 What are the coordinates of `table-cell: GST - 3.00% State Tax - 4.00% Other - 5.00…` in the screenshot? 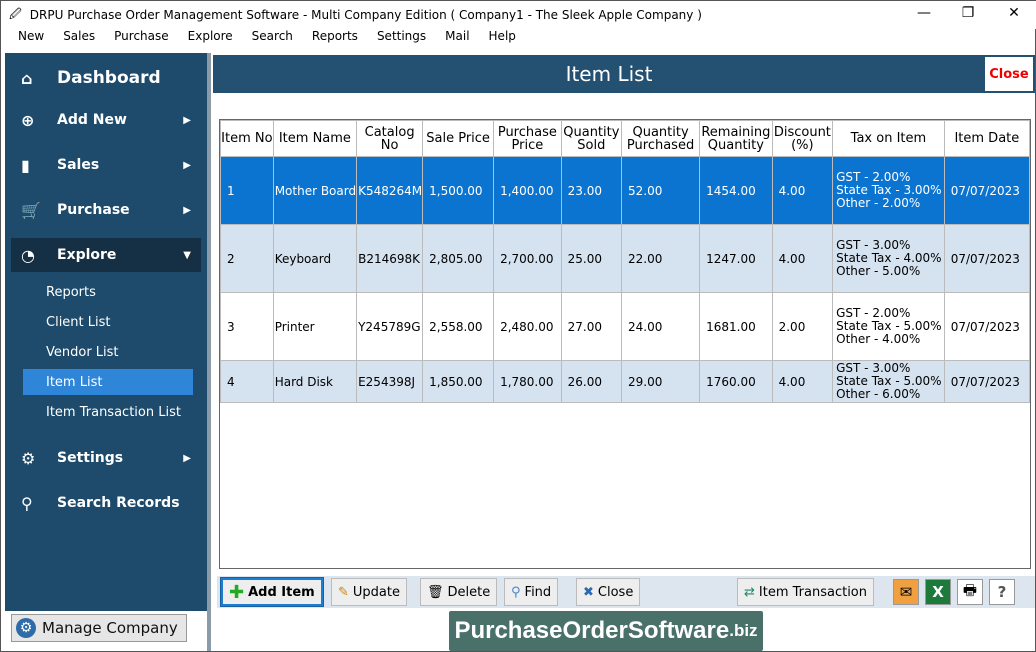 It's located at (888, 258).